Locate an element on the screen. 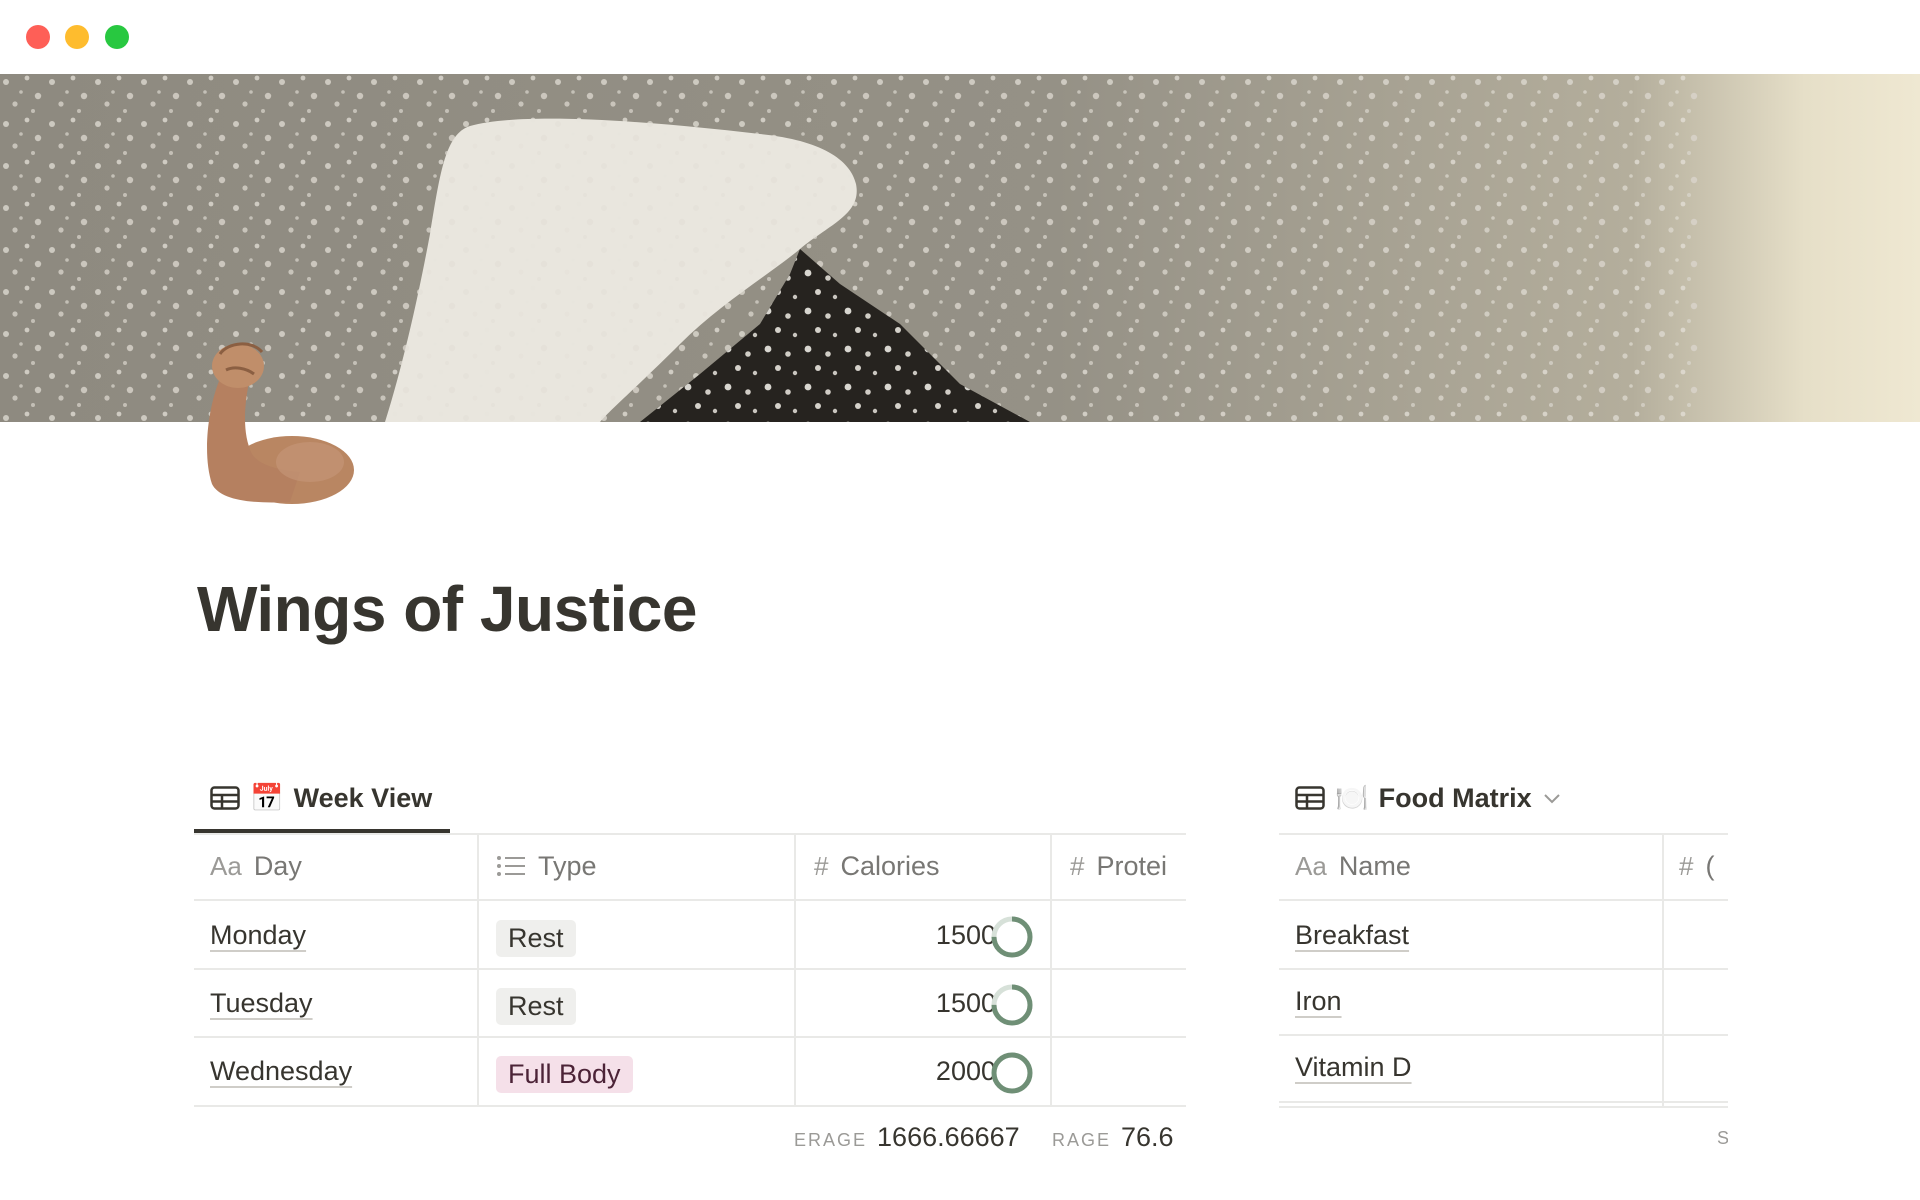  column-header-protein-label: Protei is located at coordinates (1132, 865).